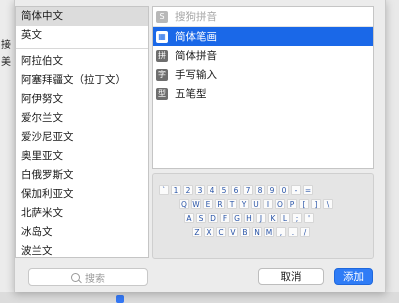  Describe the element at coordinates (197, 232) in the screenshot. I see `keyboard-key: Z` at that location.